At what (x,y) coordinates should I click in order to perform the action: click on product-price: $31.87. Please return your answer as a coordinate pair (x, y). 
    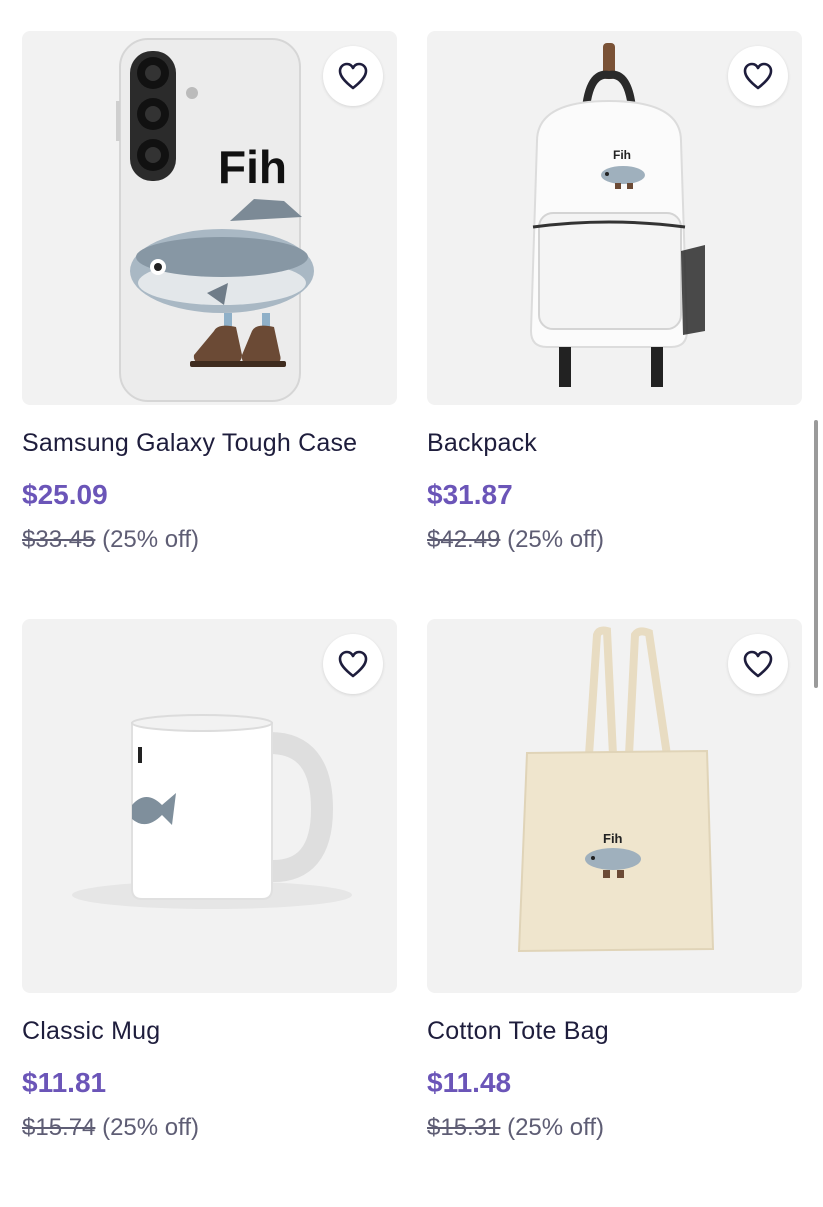
    Looking at the image, I should click on (470, 494).